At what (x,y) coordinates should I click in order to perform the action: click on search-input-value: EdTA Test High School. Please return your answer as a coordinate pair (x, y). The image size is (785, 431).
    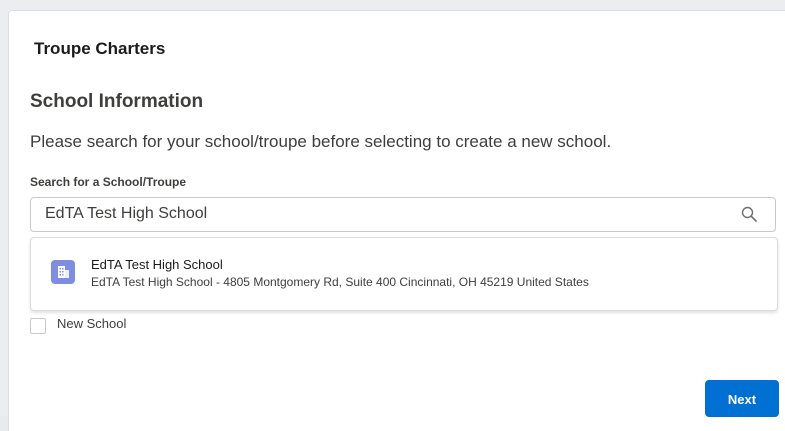
    Looking at the image, I should click on (126, 213).